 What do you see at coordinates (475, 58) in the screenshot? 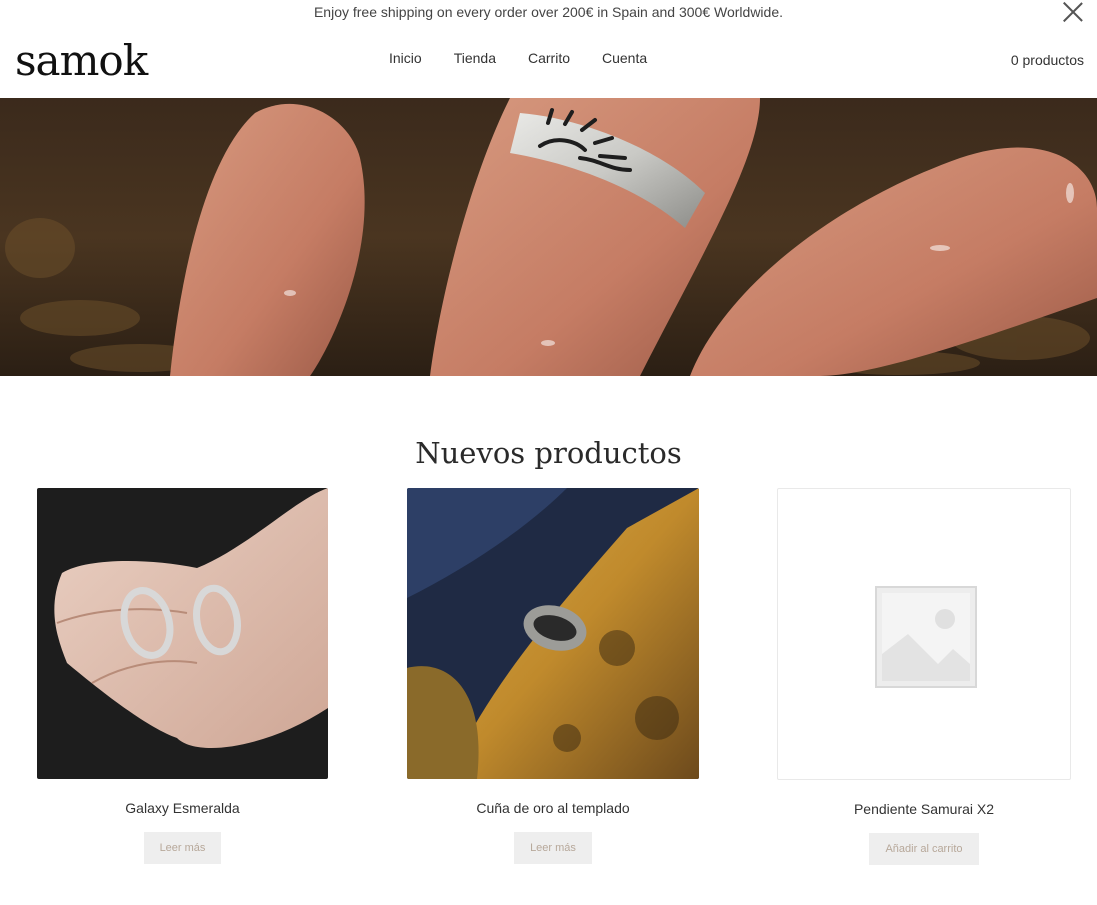
I see `nav-tienda: Tienda` at bounding box center [475, 58].